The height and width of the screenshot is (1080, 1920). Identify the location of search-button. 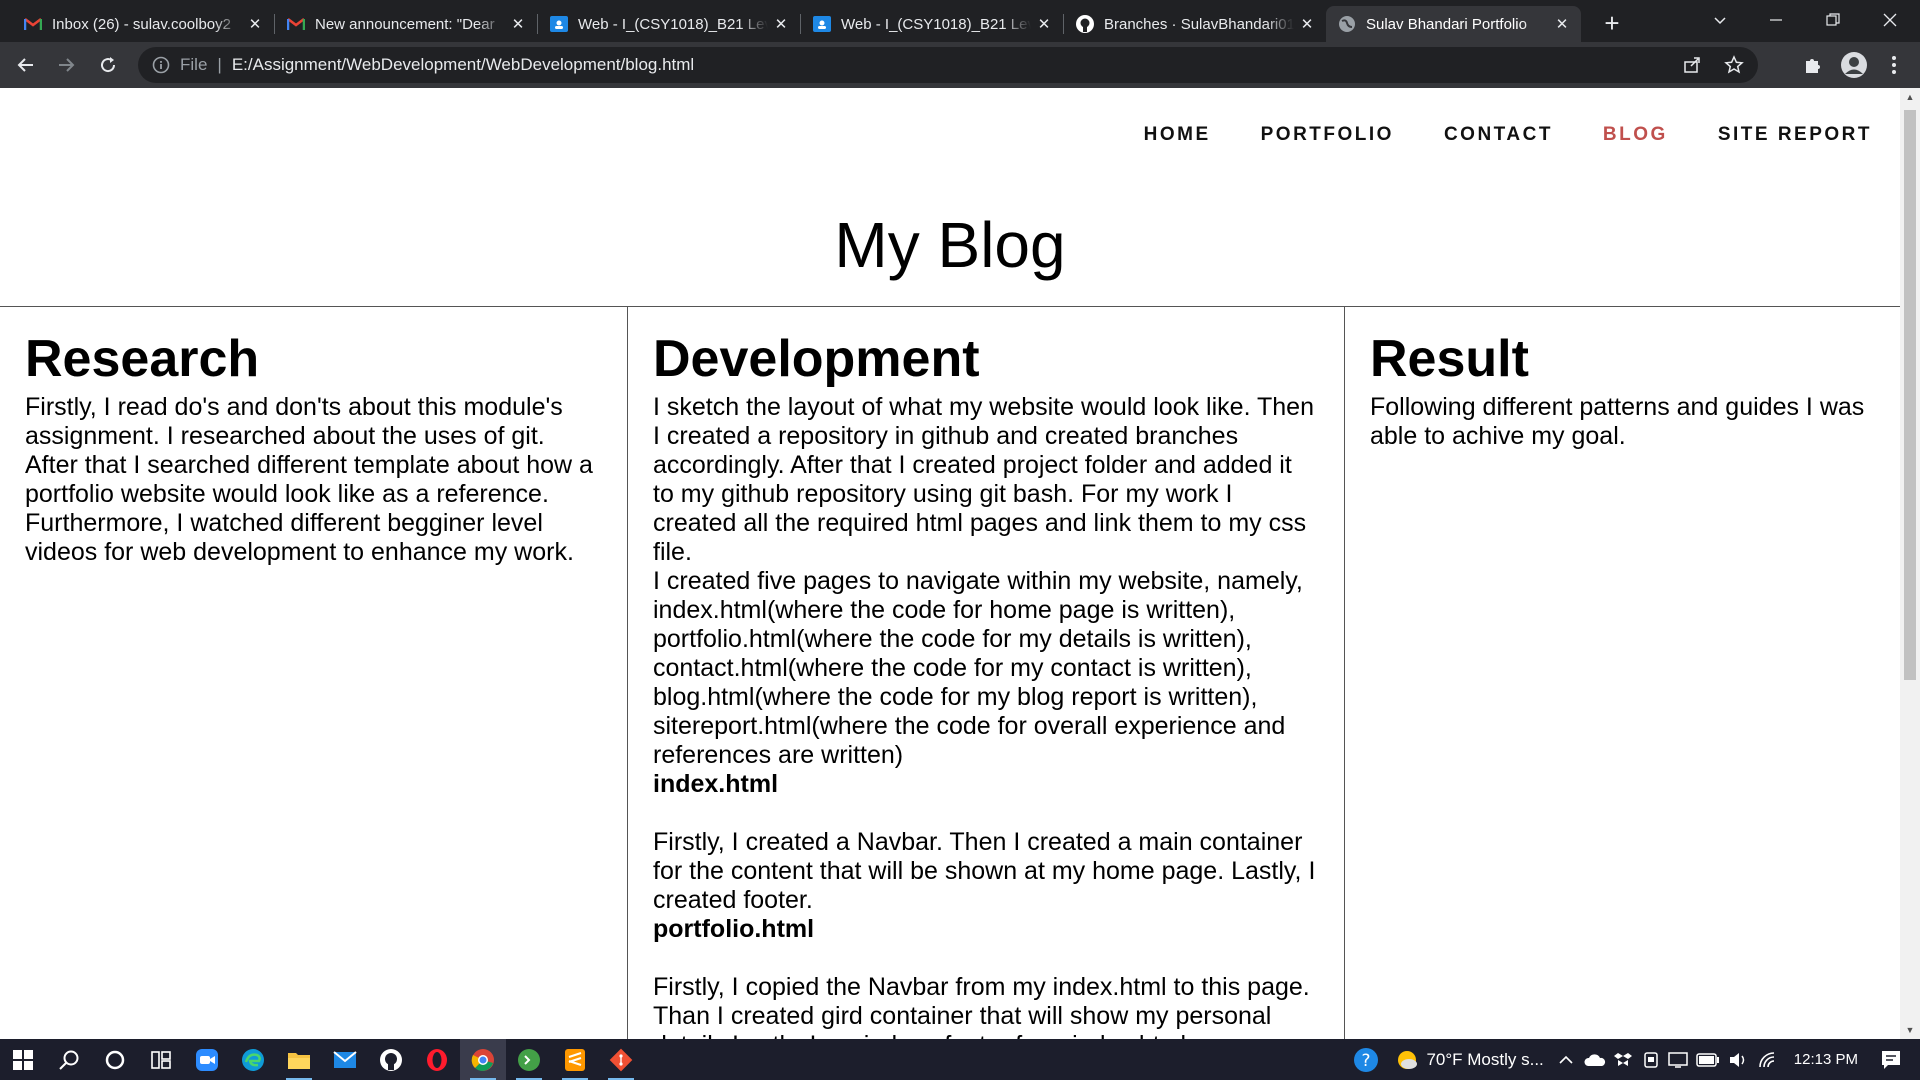
(69, 1059).